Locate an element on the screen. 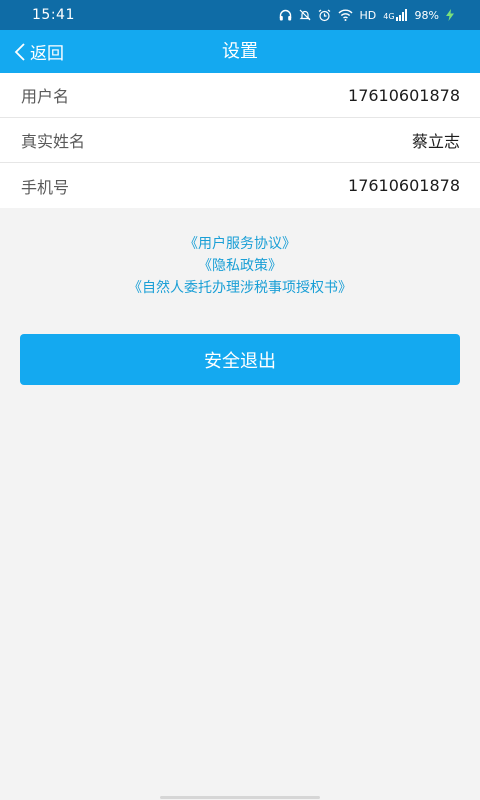 The height and width of the screenshot is (800, 480). tax-authorization-link: 《自然人委托办理涉税事项授权书》 is located at coordinates (240, 288).